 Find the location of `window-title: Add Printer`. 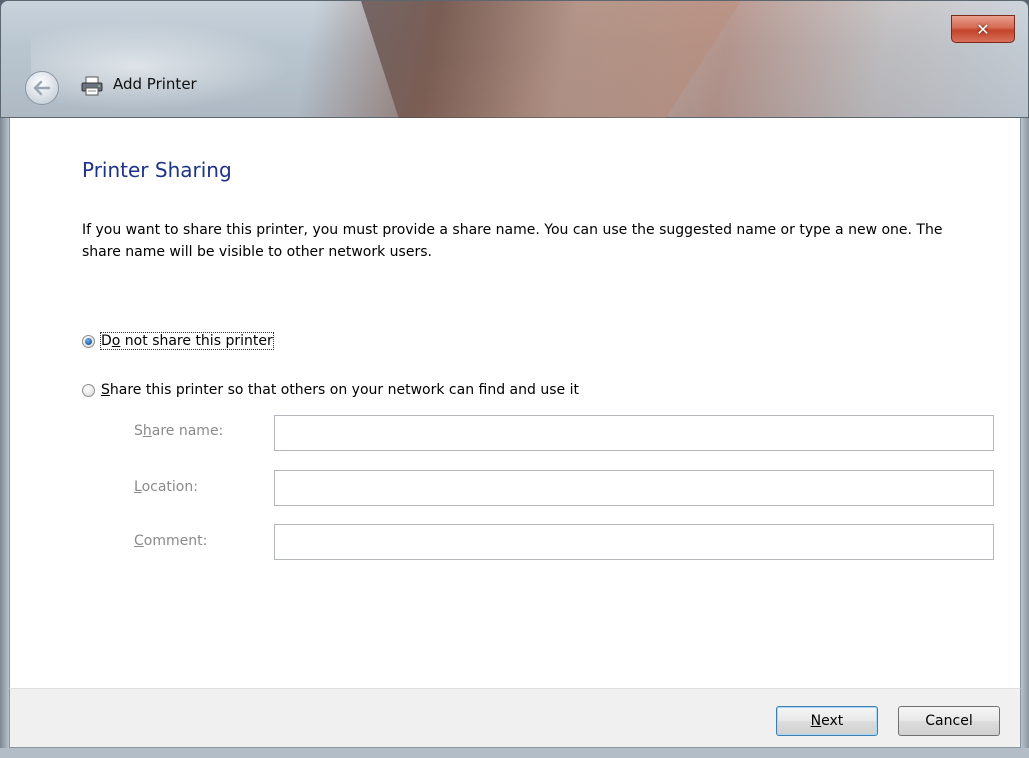

window-title: Add Printer is located at coordinates (155, 84).